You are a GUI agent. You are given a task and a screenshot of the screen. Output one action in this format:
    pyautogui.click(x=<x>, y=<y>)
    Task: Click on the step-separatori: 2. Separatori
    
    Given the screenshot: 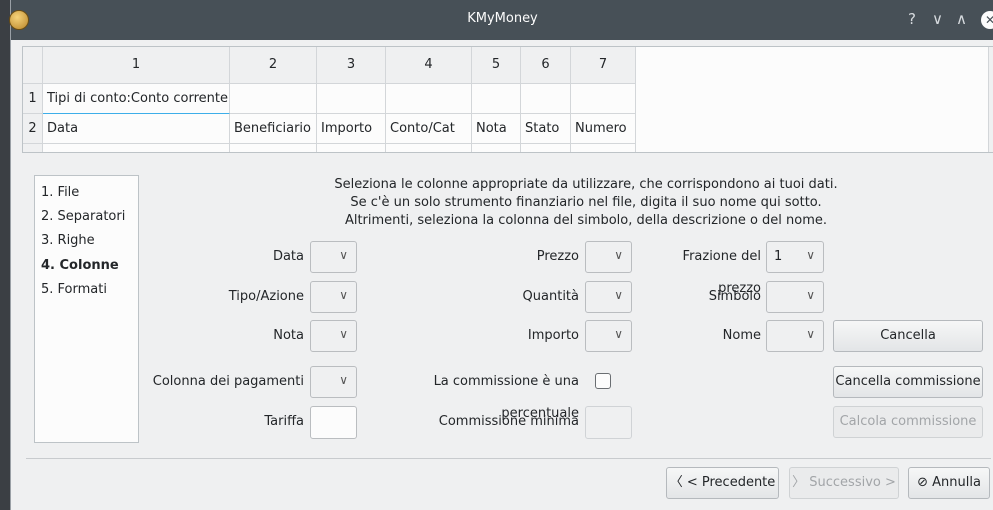 What is the action you would take?
    pyautogui.click(x=83, y=216)
    